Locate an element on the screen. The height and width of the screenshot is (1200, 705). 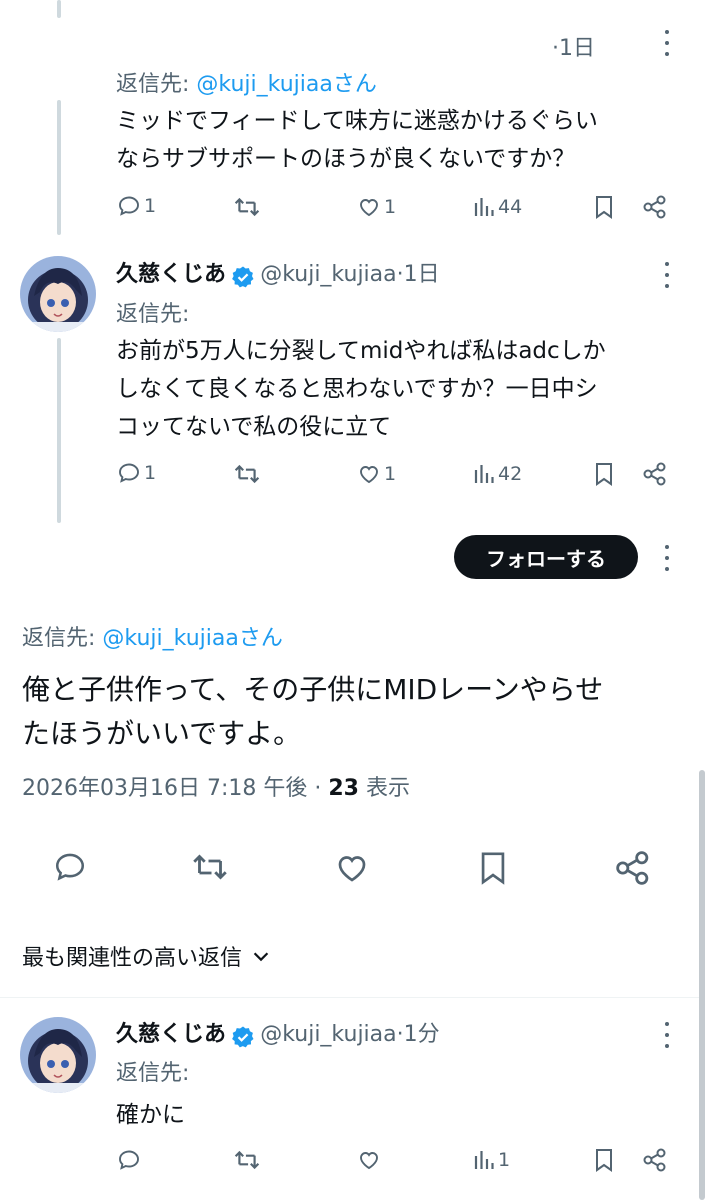
main-tweet-meta: 2026年03月16日 7:18 午後 · 23 表示 is located at coordinates (216, 786).